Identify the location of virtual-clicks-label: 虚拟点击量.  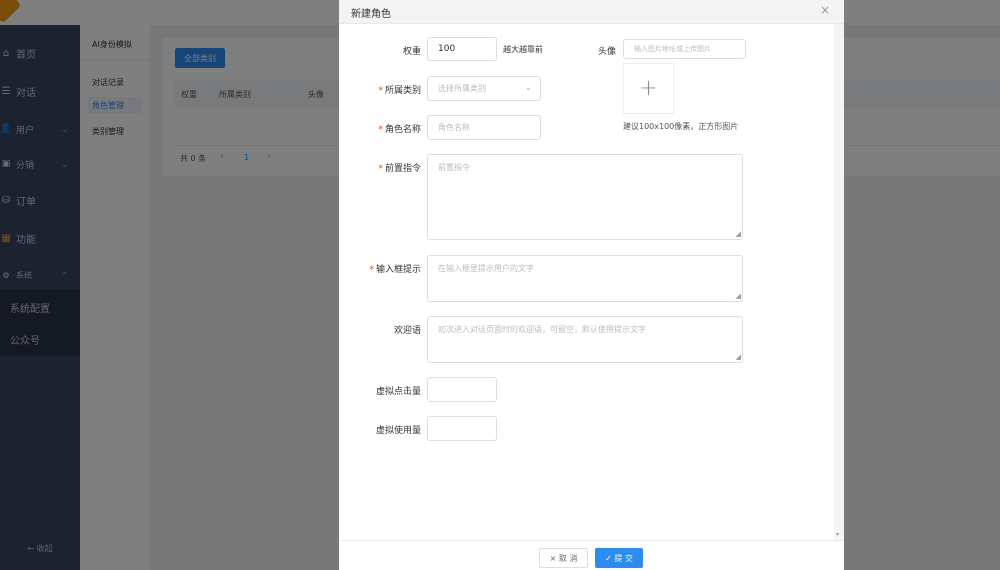
(398, 392).